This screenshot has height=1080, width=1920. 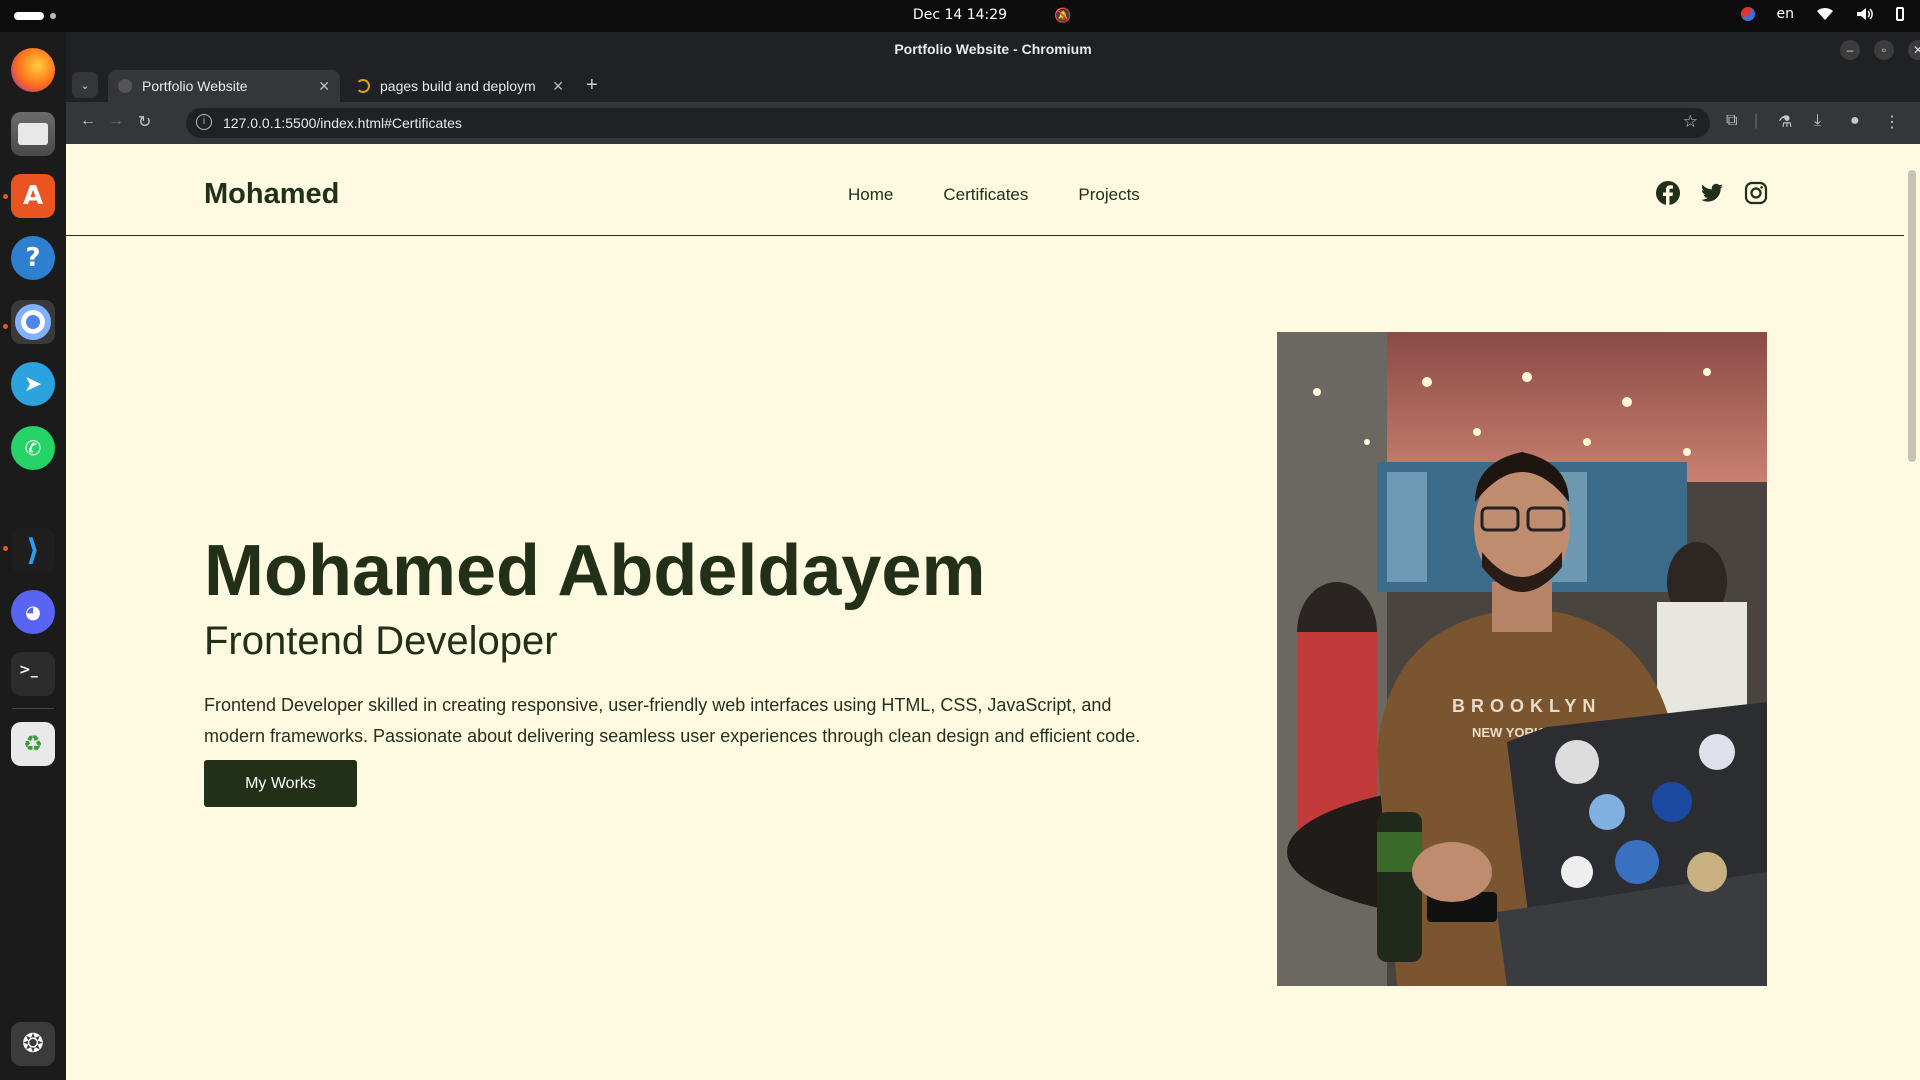 What do you see at coordinates (116, 121) in the screenshot?
I see `forward-icon: →` at bounding box center [116, 121].